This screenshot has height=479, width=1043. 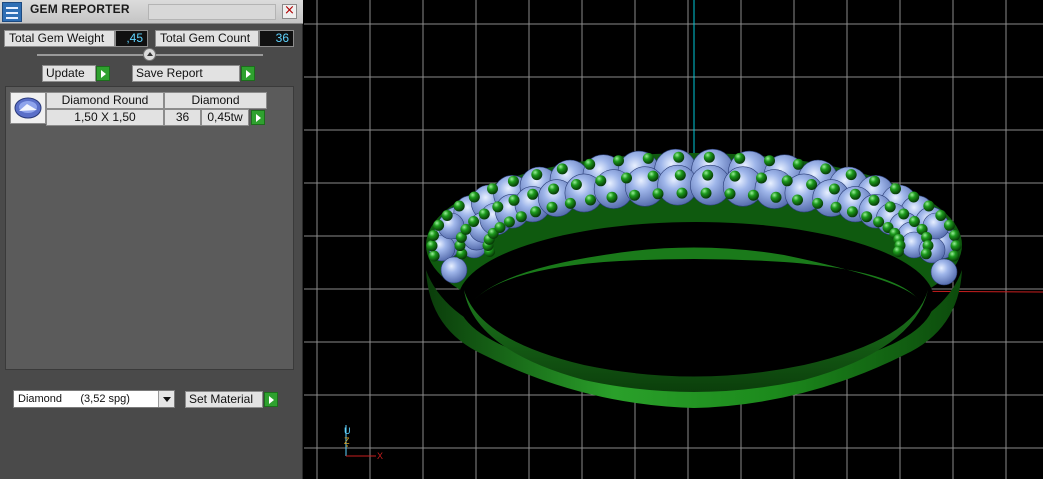 What do you see at coordinates (225, 117) in the screenshot?
I see `gem-weight-cell: 0,45tw` at bounding box center [225, 117].